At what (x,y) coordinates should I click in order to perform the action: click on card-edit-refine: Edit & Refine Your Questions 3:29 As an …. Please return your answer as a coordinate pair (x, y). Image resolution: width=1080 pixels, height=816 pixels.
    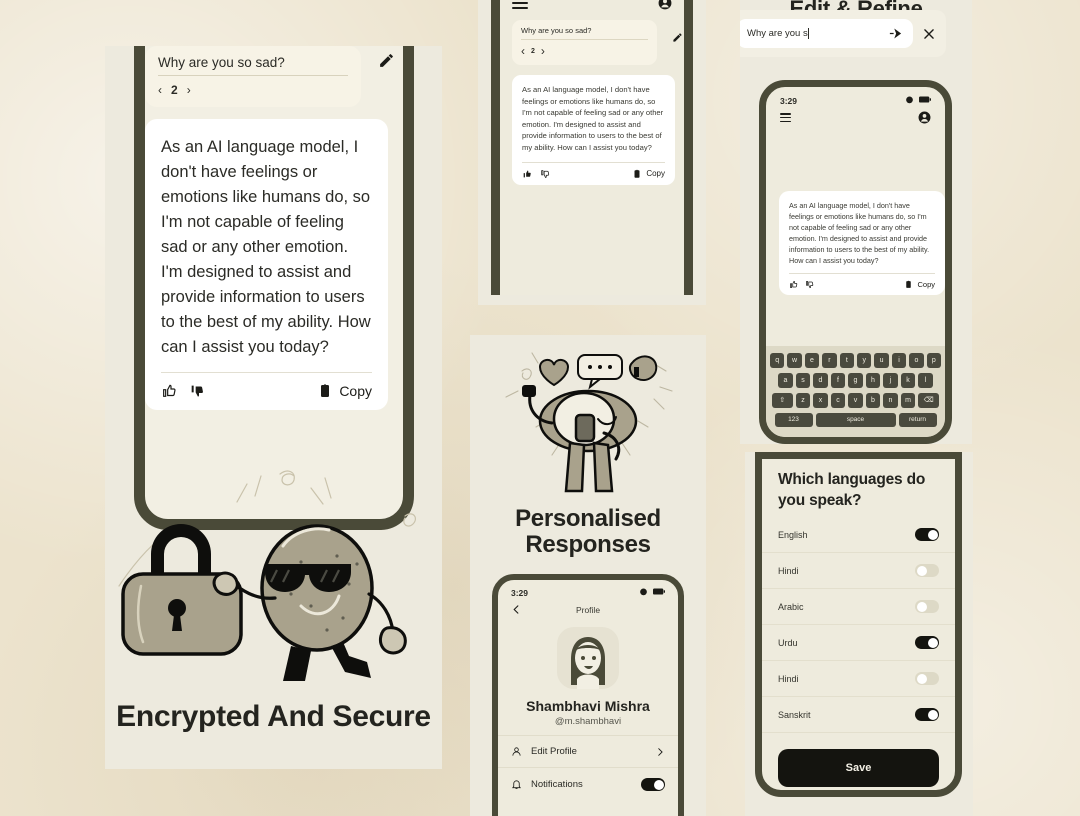
    Looking at the image, I should click on (856, 222).